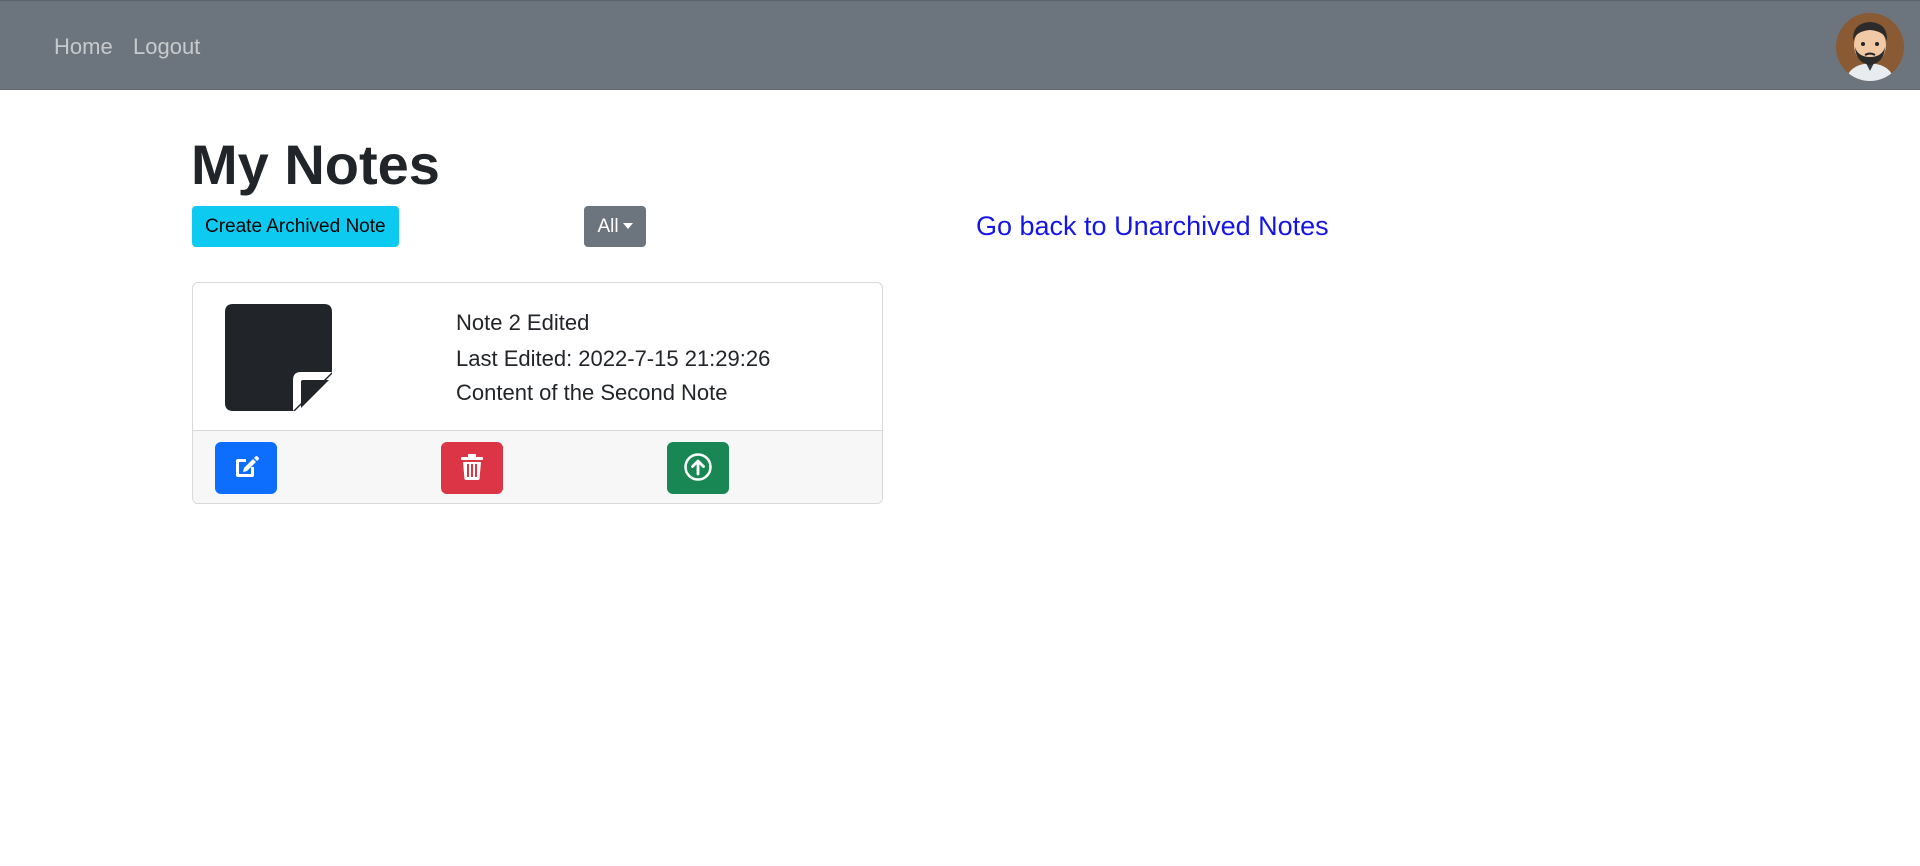  Describe the element at coordinates (83, 47) in the screenshot. I see `nav-home-link: Home` at that location.